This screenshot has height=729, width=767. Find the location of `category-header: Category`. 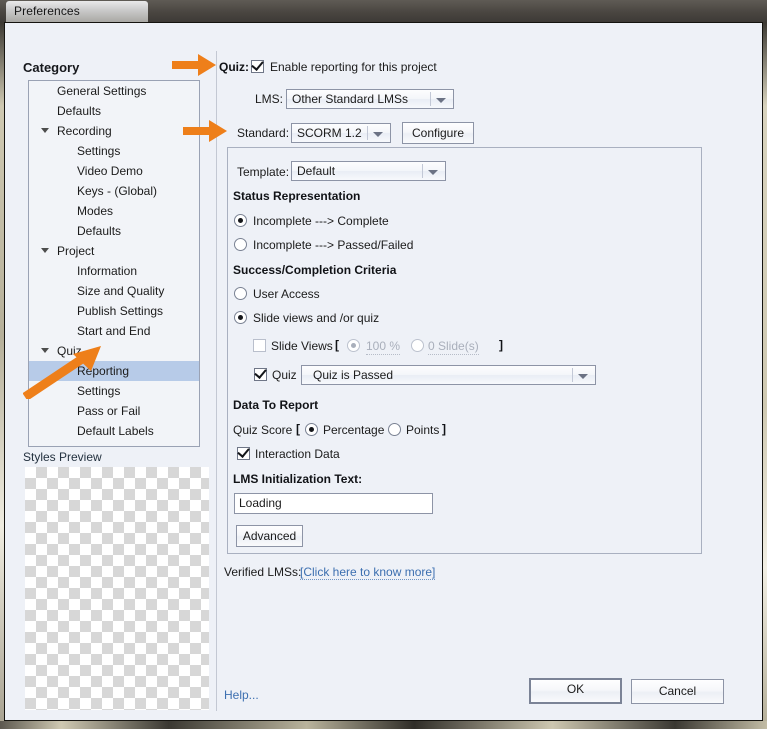

category-header: Category is located at coordinates (51, 67).